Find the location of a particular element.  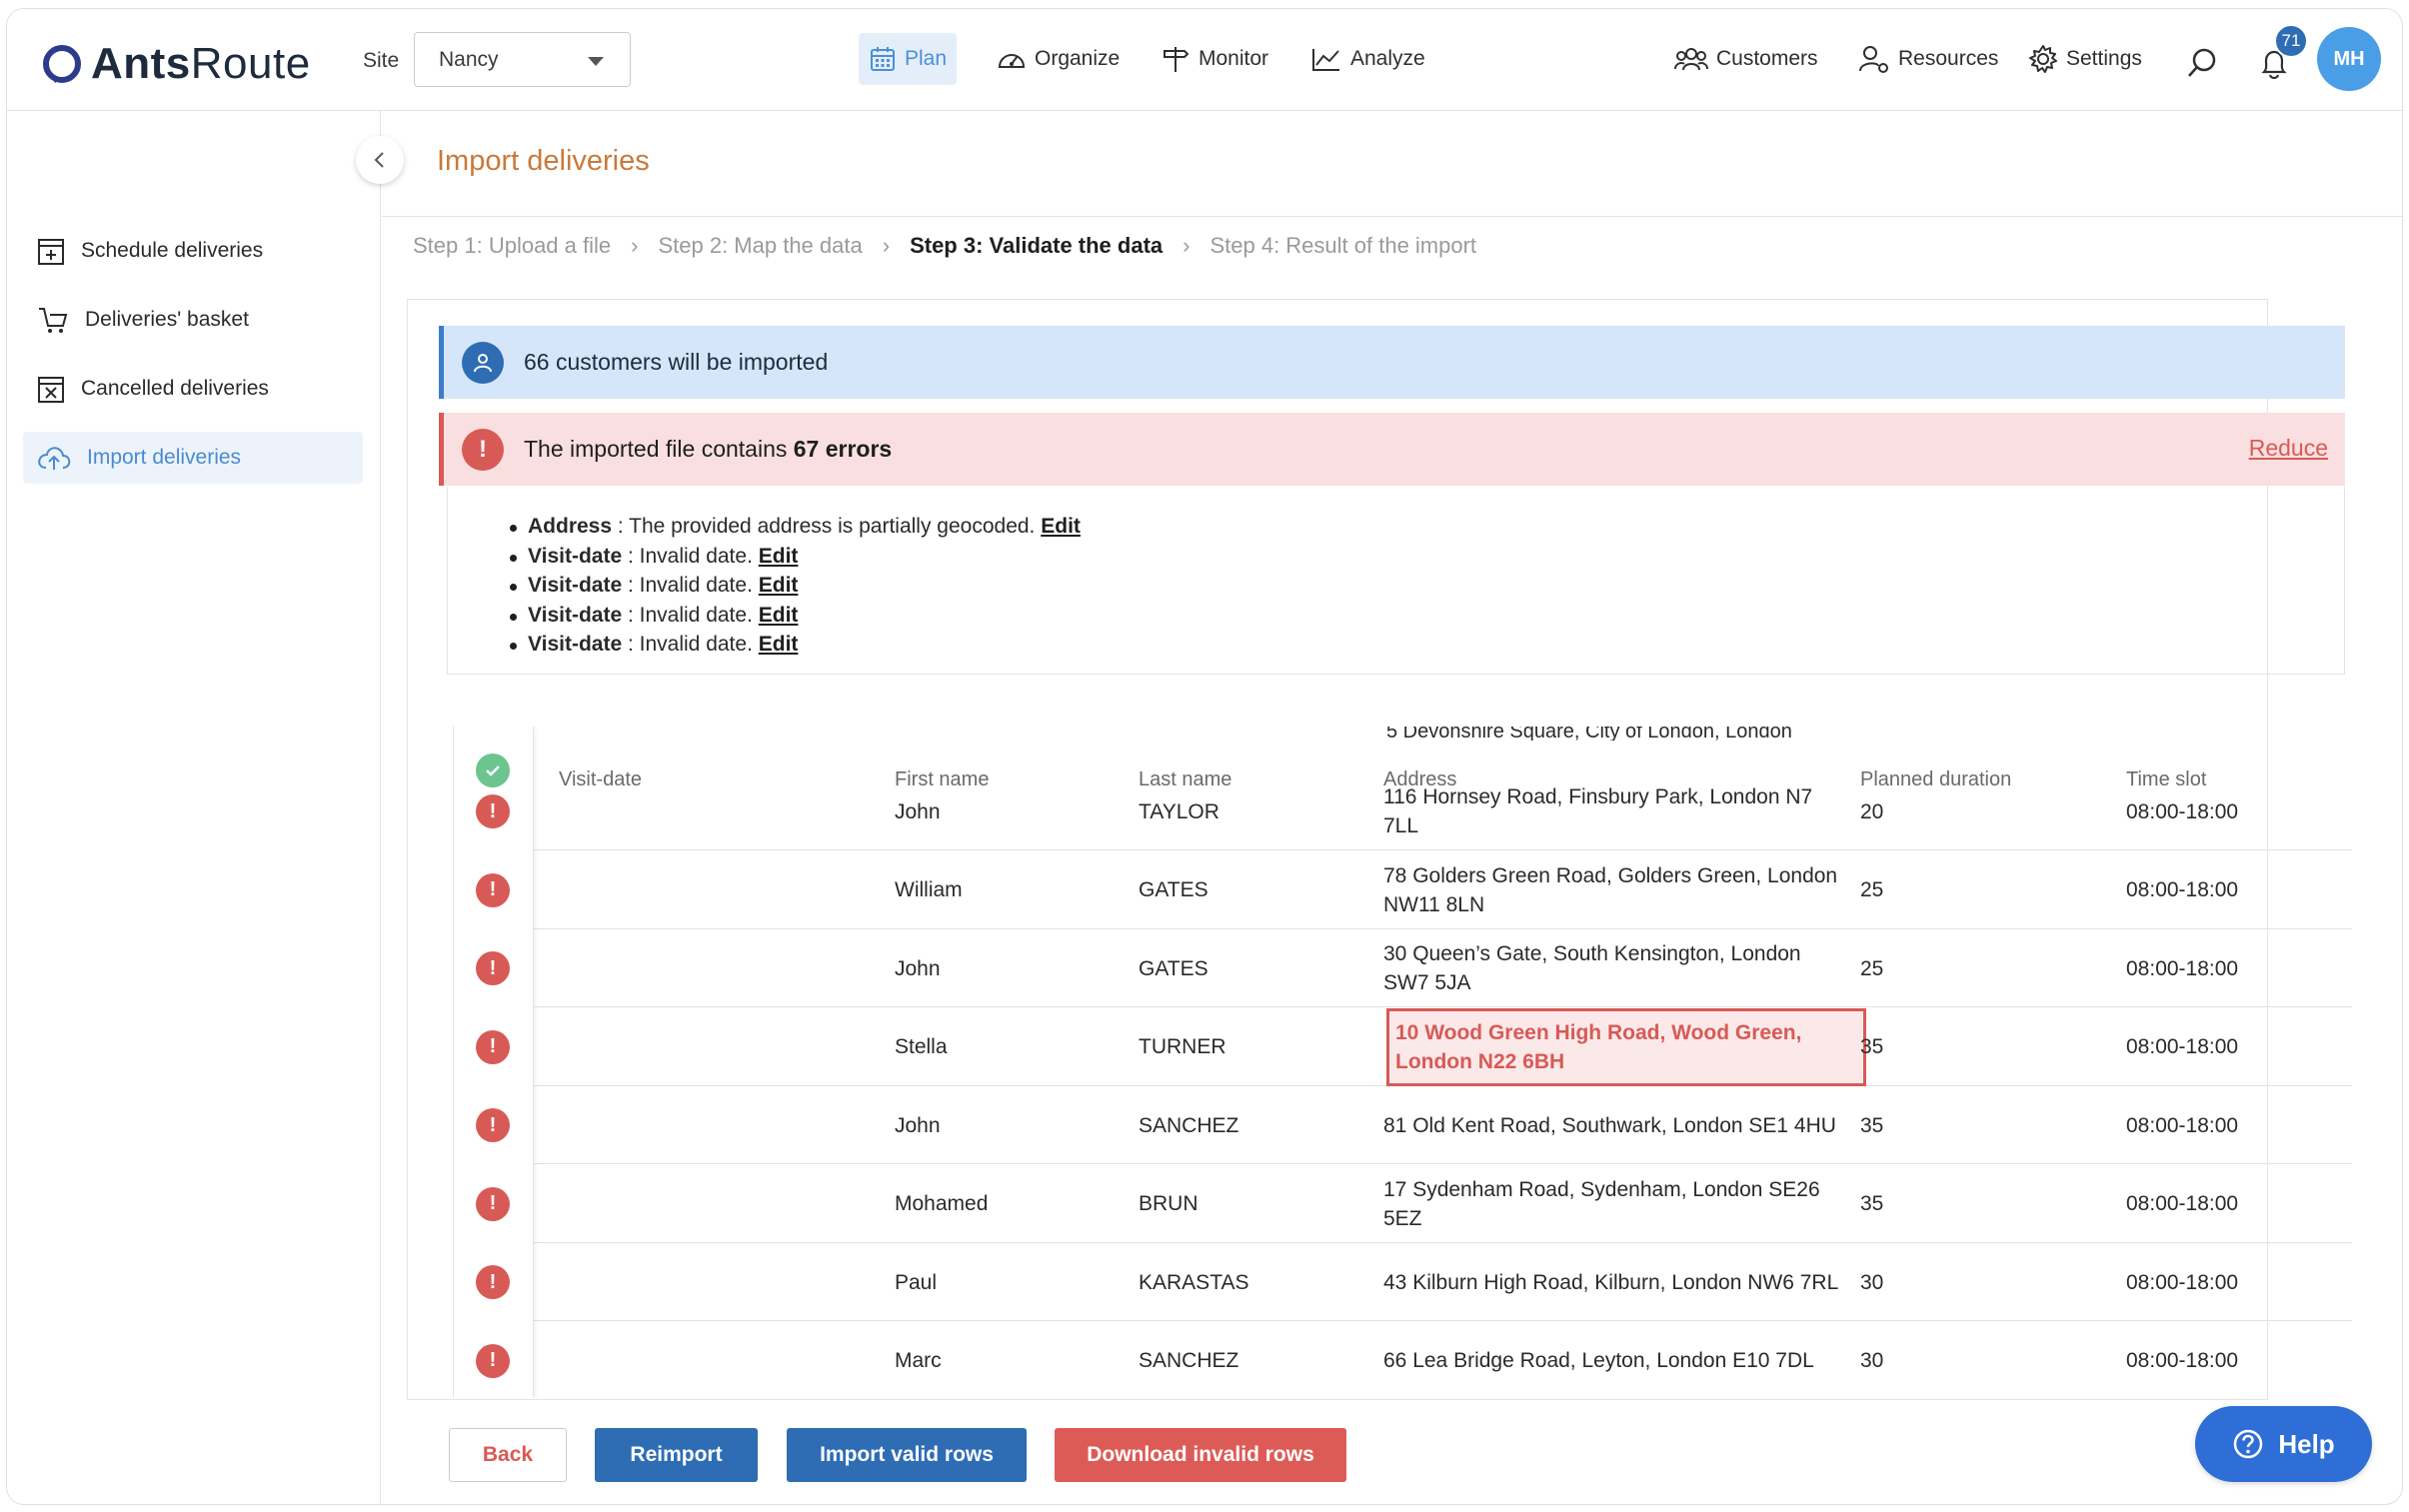

brand-name: AntsRoute is located at coordinates (201, 63).